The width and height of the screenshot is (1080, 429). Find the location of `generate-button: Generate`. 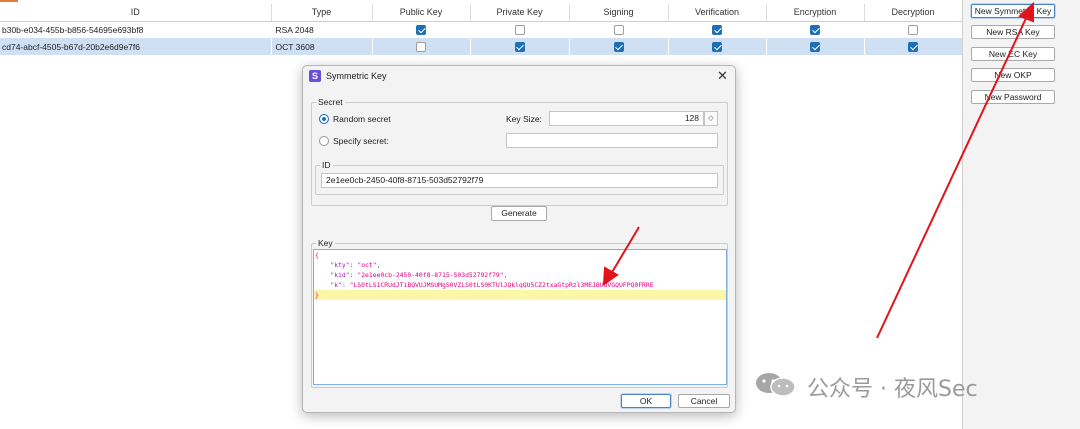

generate-button: Generate is located at coordinates (519, 213).